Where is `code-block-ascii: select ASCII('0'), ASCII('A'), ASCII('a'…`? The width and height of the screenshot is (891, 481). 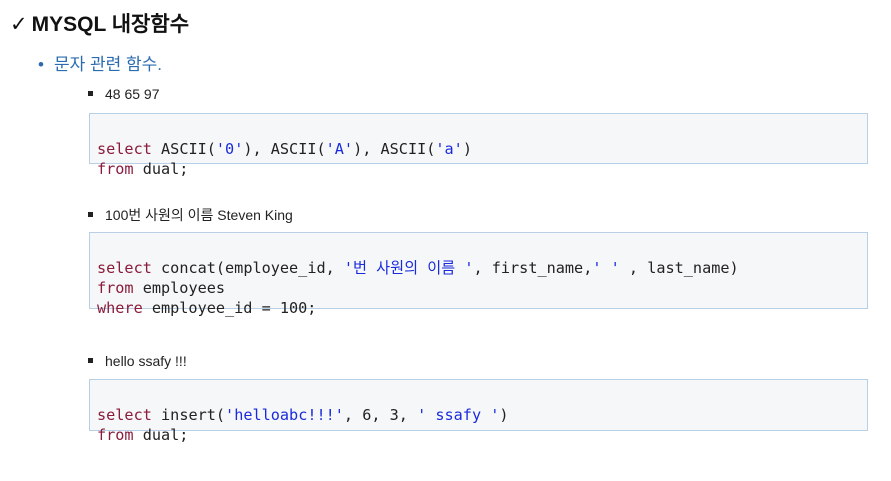
code-block-ascii: select ASCII('0'), ASCII('A'), ASCII('a'… is located at coordinates (478, 145).